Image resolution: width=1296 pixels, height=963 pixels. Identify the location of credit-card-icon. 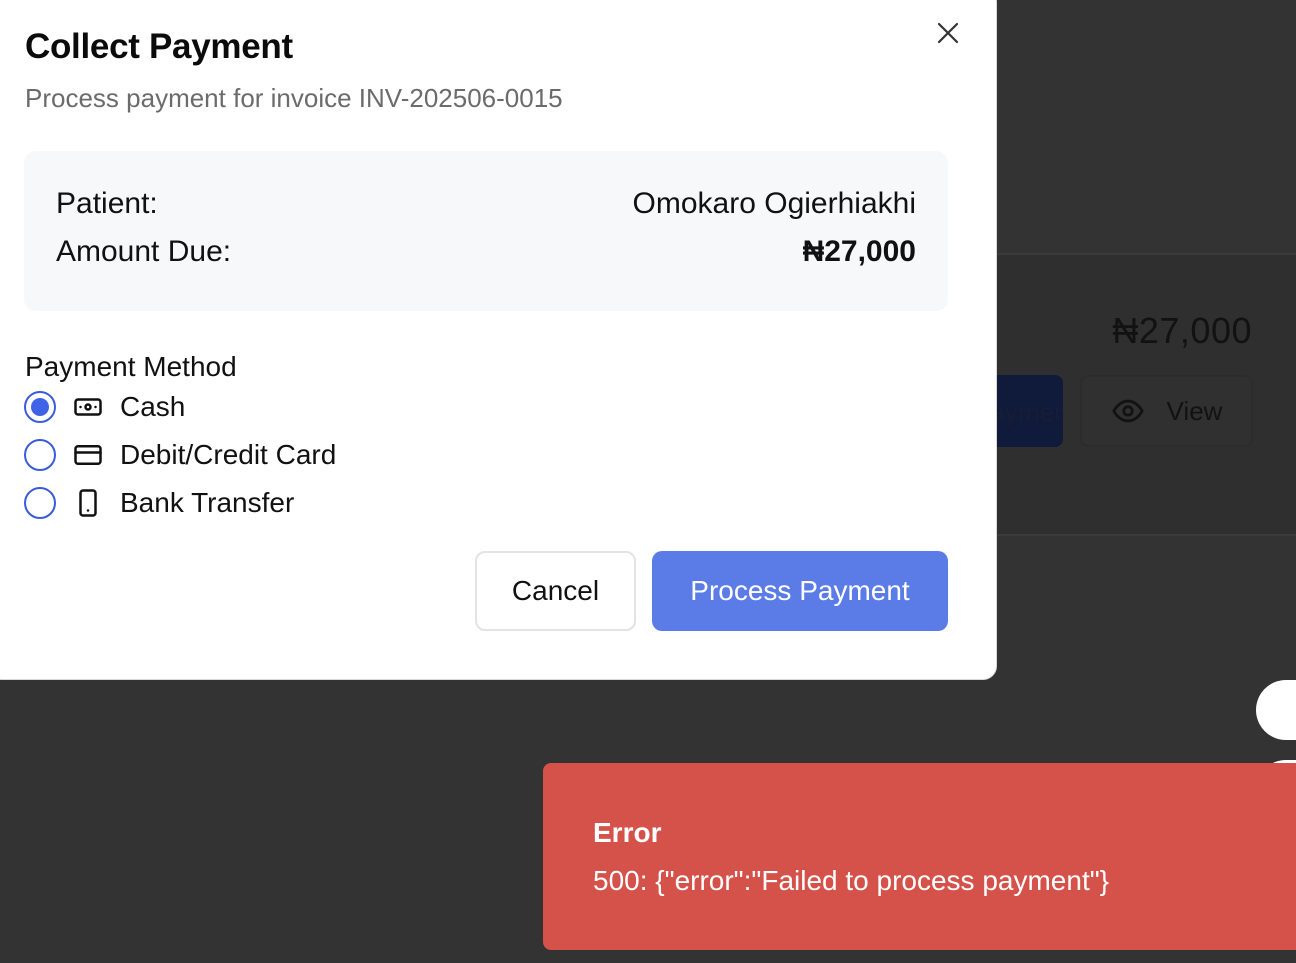
(88, 455).